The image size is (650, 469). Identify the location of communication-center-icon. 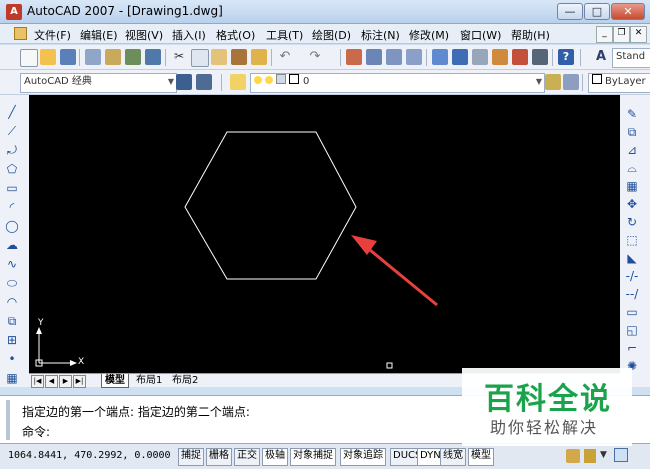
(590, 456).